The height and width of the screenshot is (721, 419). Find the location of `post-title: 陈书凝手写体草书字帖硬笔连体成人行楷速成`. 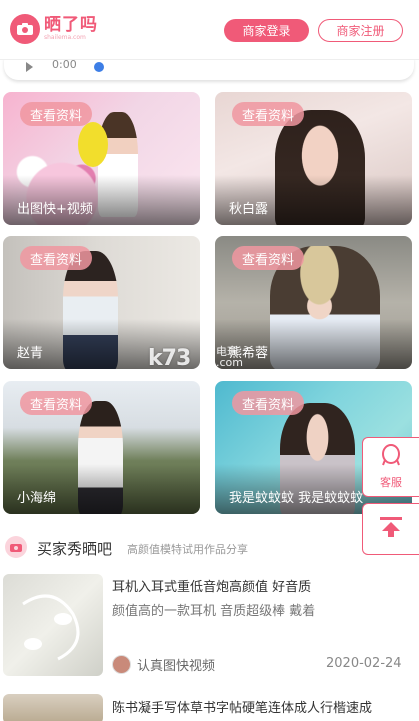

post-title: 陈书凝手写体草书字帖硬笔连体成人行楷速成 is located at coordinates (242, 706).